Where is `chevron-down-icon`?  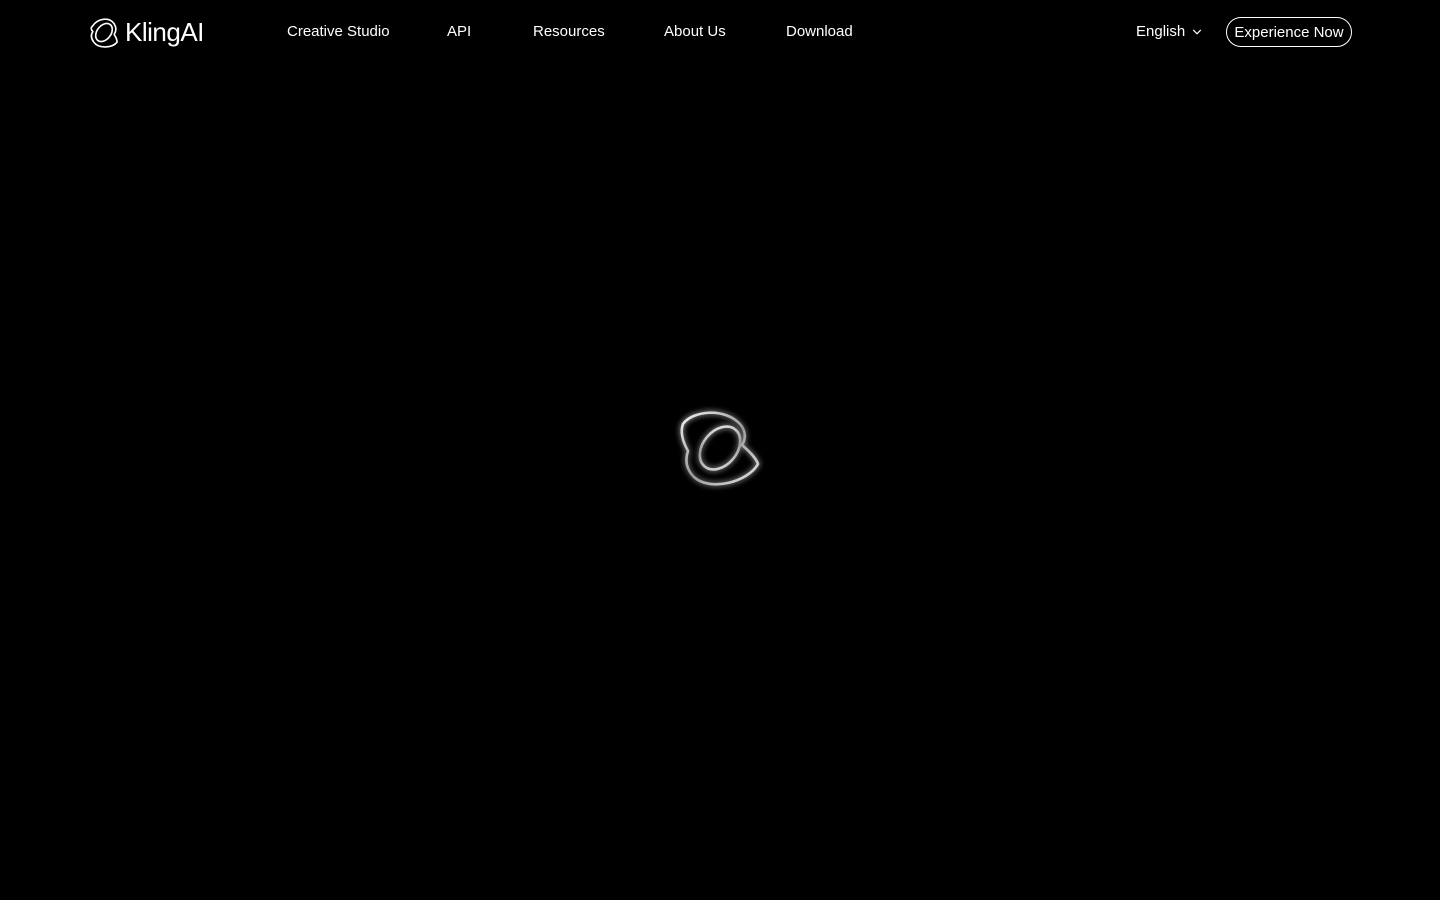
chevron-down-icon is located at coordinates (1193, 32).